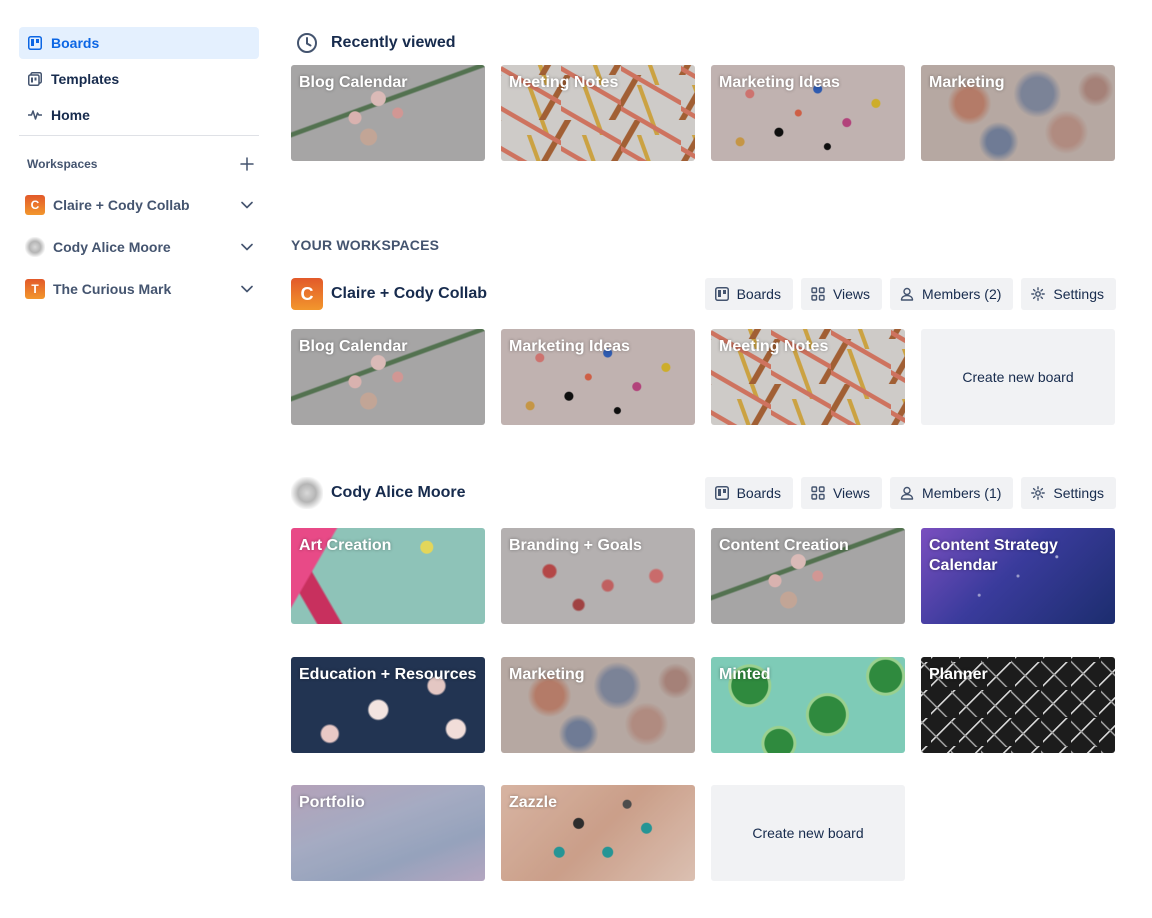  Describe the element at coordinates (758, 493) in the screenshot. I see `button-label: Boards` at that location.